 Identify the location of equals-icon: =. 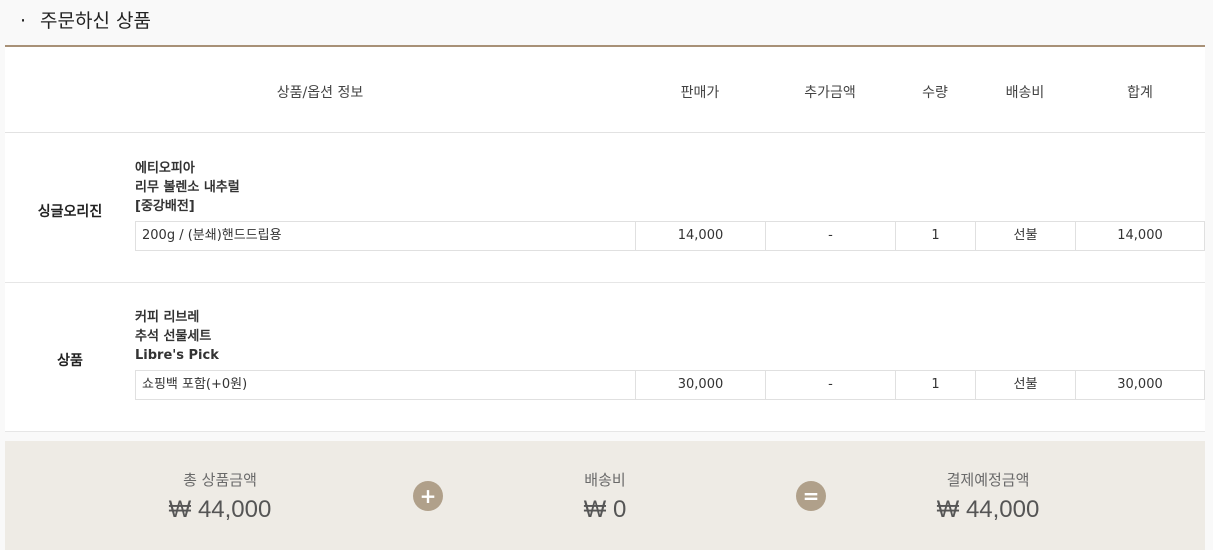
(811, 496).